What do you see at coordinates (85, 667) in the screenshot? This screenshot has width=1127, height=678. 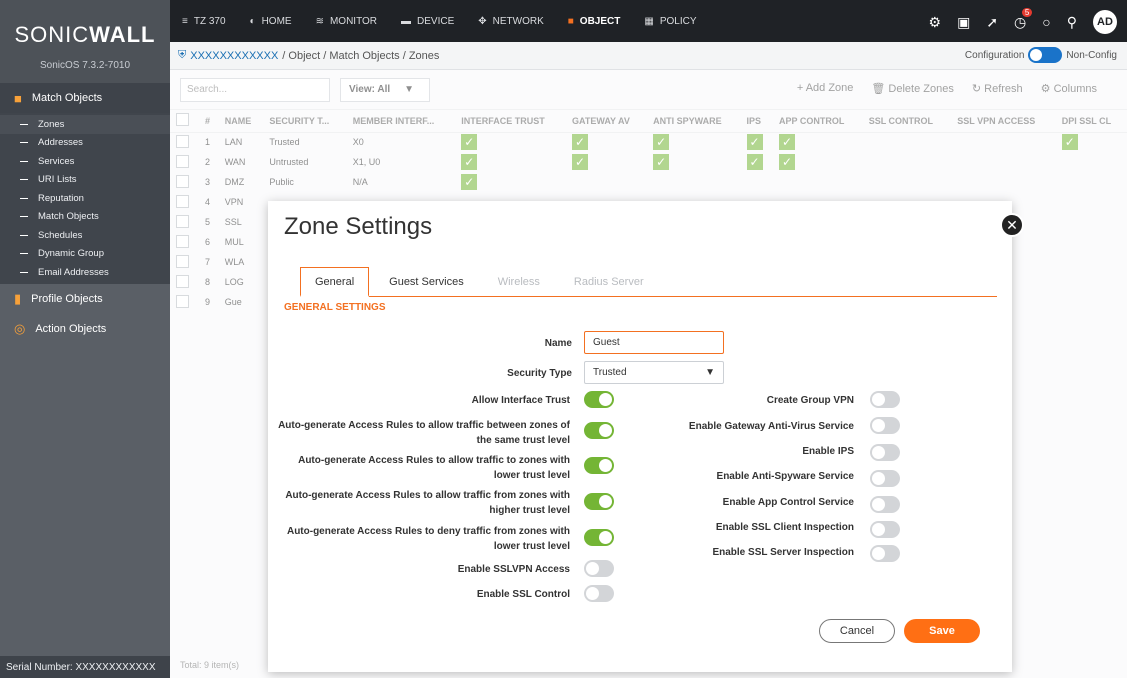 I see `serial-number: Serial Number: XXXXXXXXXXXX` at bounding box center [85, 667].